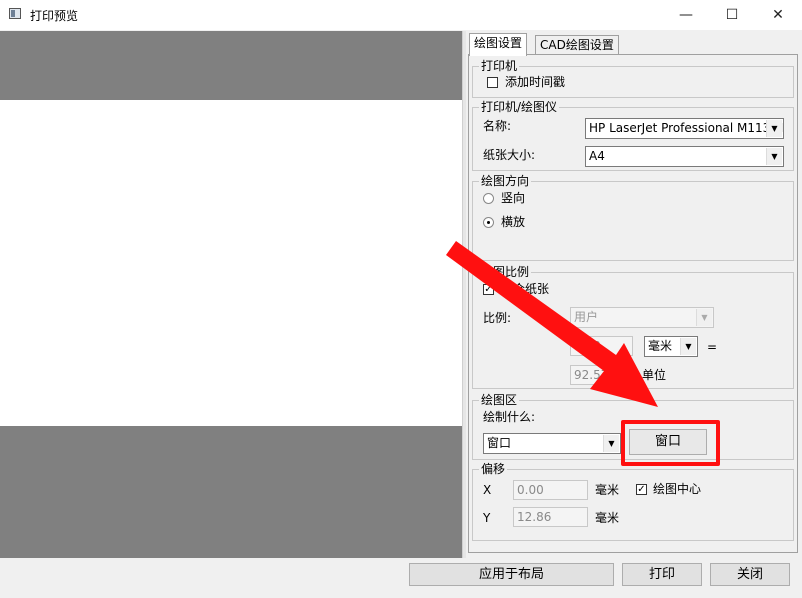  I want to click on tab-cad-plot-settings: CAD绘图设置, so click(577, 45).